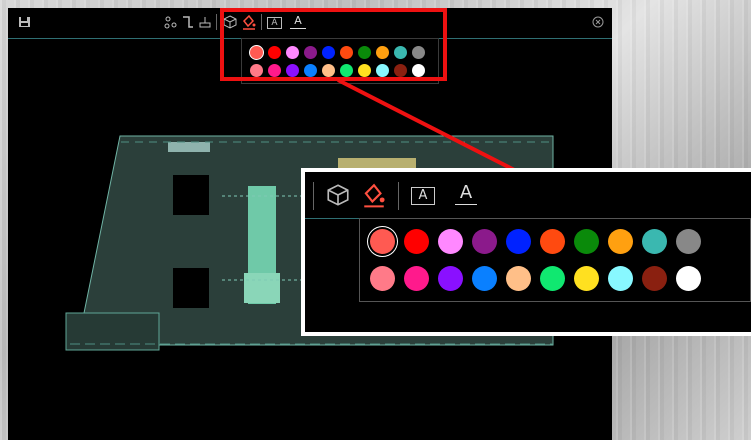 This screenshot has width=751, height=440. What do you see at coordinates (205, 22) in the screenshot?
I see `floor-icon` at bounding box center [205, 22].